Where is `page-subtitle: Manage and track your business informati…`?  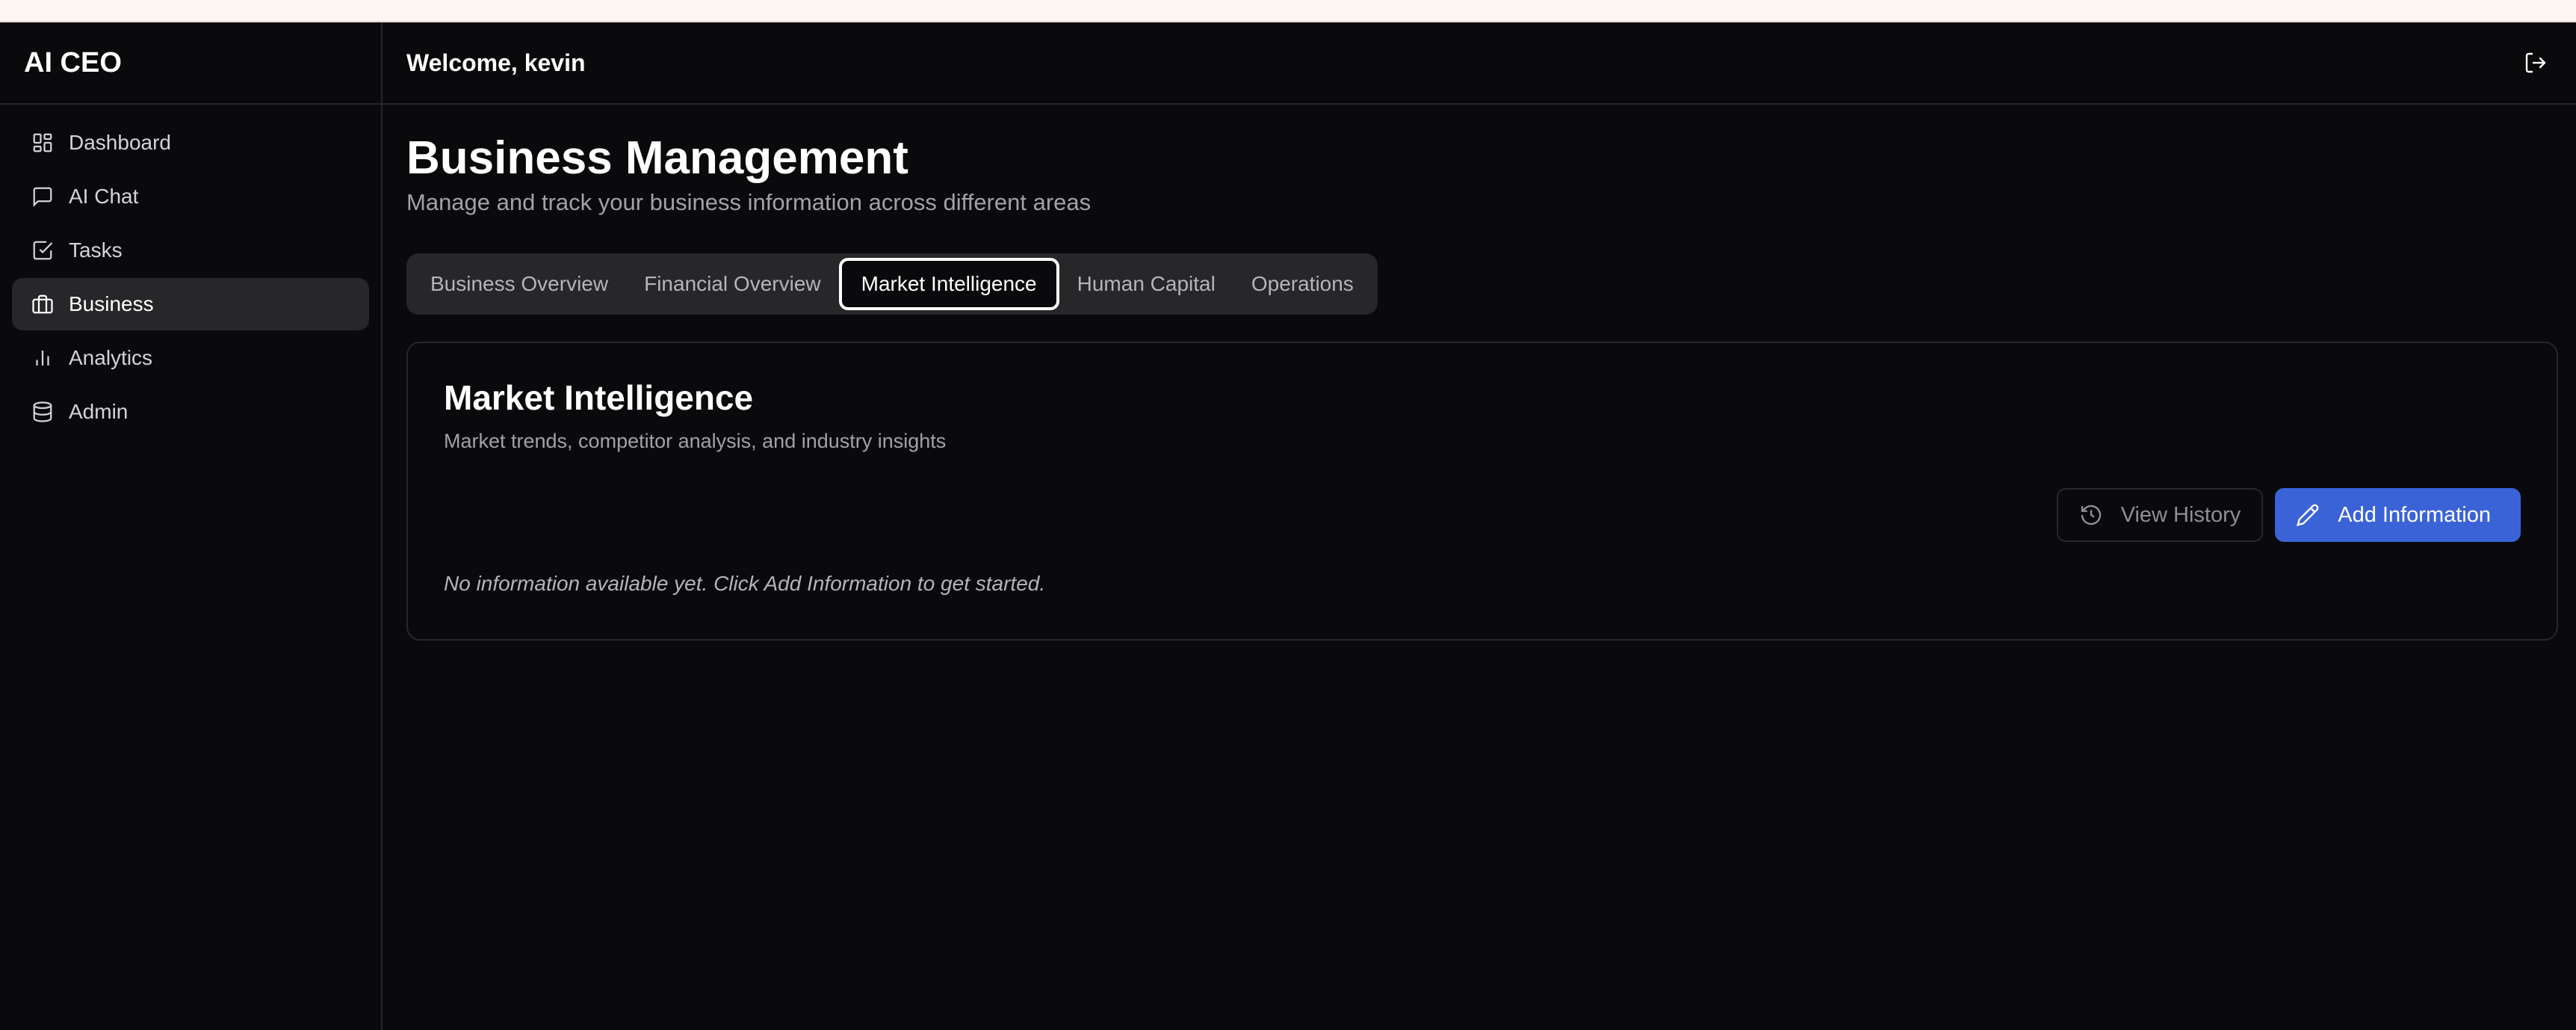 page-subtitle: Manage and track your business informati… is located at coordinates (749, 202).